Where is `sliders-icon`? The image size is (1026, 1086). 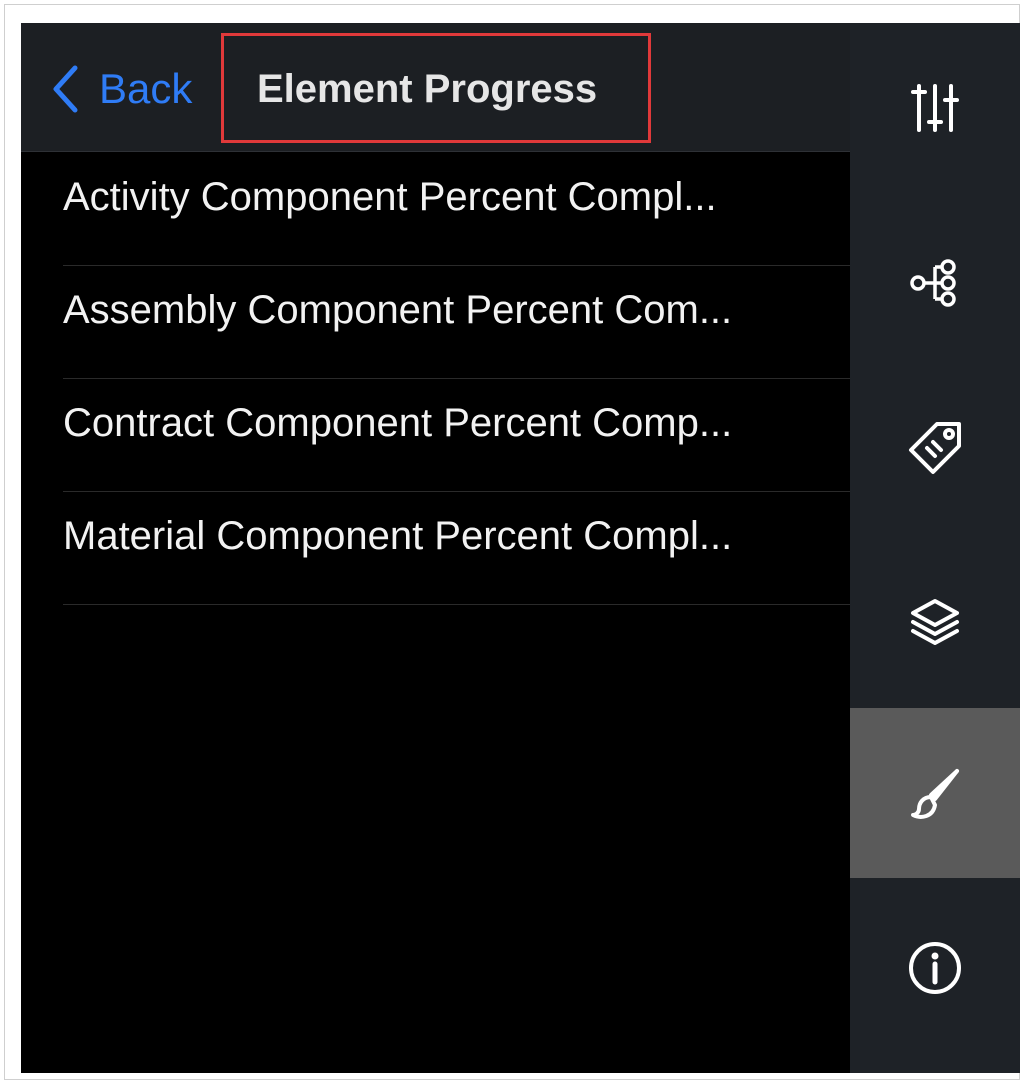
sliders-icon is located at coordinates (935, 108).